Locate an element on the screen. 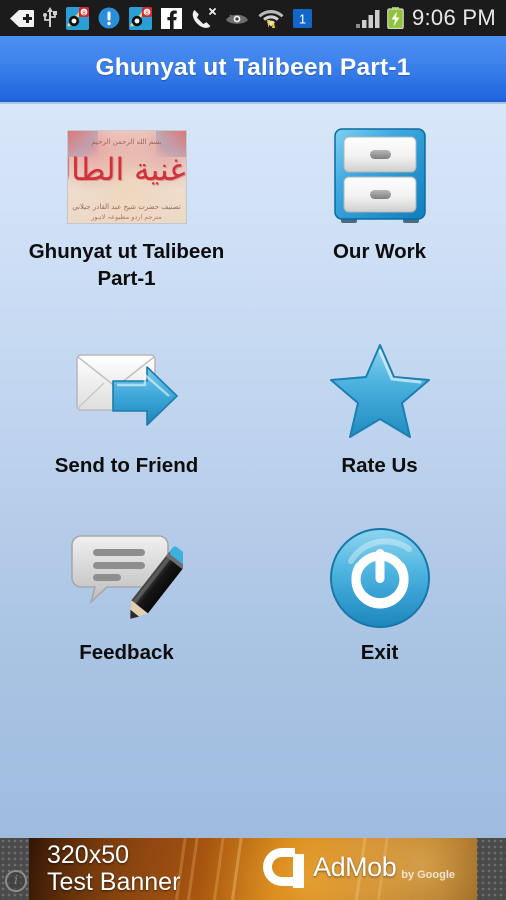  page-title: Ghunyat ut Talibeen Part-1 is located at coordinates (253, 67).